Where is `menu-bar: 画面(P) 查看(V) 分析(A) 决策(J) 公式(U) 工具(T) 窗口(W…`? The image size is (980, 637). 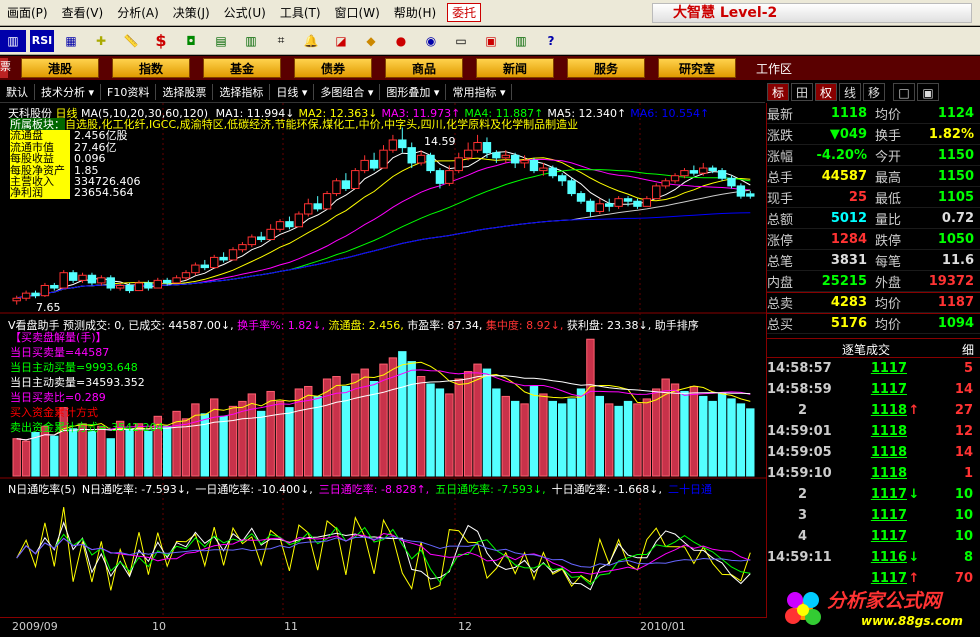 menu-bar: 画面(P) 查看(V) 分析(A) 决策(J) 公式(U) 工具(T) 窗口(W… is located at coordinates (490, 13).